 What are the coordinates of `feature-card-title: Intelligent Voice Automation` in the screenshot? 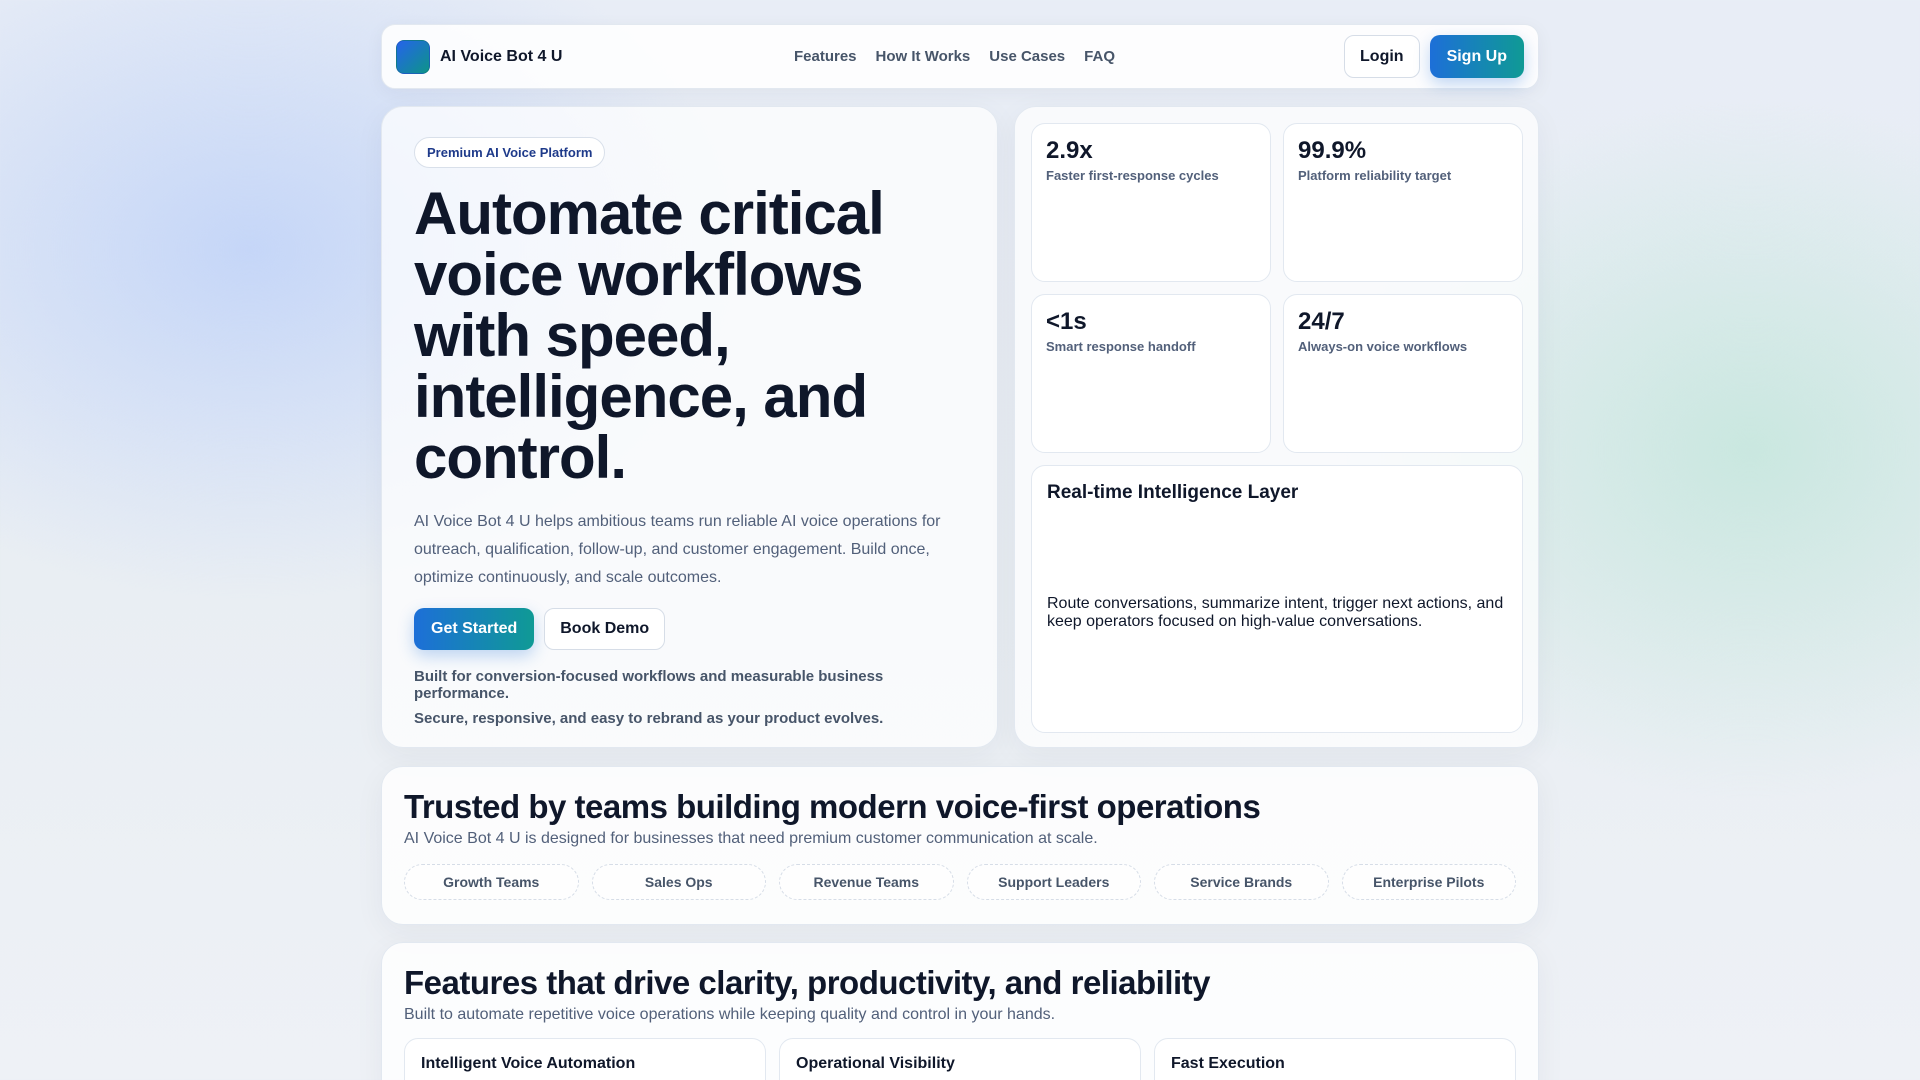 It's located at (528, 1063).